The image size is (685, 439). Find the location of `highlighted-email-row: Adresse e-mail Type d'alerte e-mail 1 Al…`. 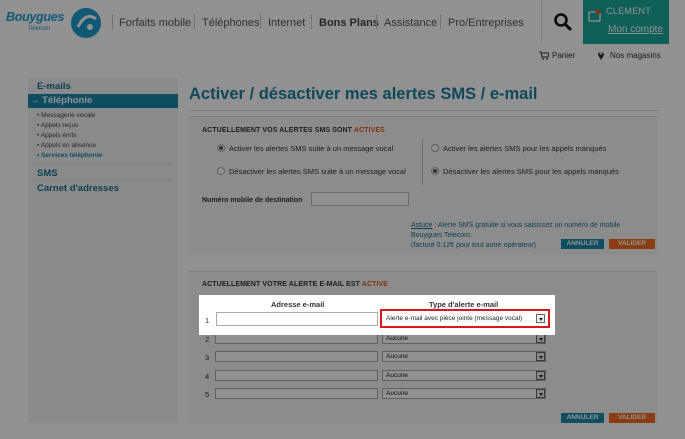

highlighted-email-row: Adresse e-mail Type d'alerte e-mail 1 Al… is located at coordinates (377, 315).